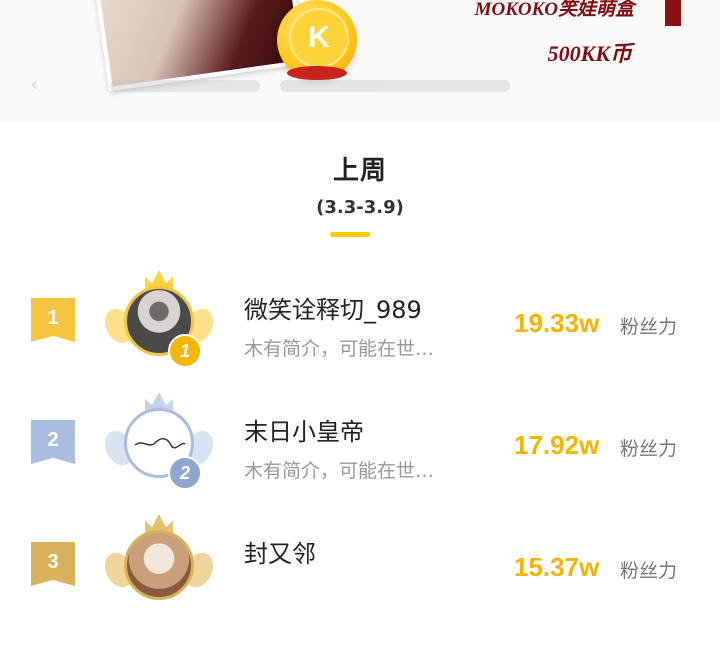 The width and height of the screenshot is (720, 662). I want to click on avatar, so click(159, 565).